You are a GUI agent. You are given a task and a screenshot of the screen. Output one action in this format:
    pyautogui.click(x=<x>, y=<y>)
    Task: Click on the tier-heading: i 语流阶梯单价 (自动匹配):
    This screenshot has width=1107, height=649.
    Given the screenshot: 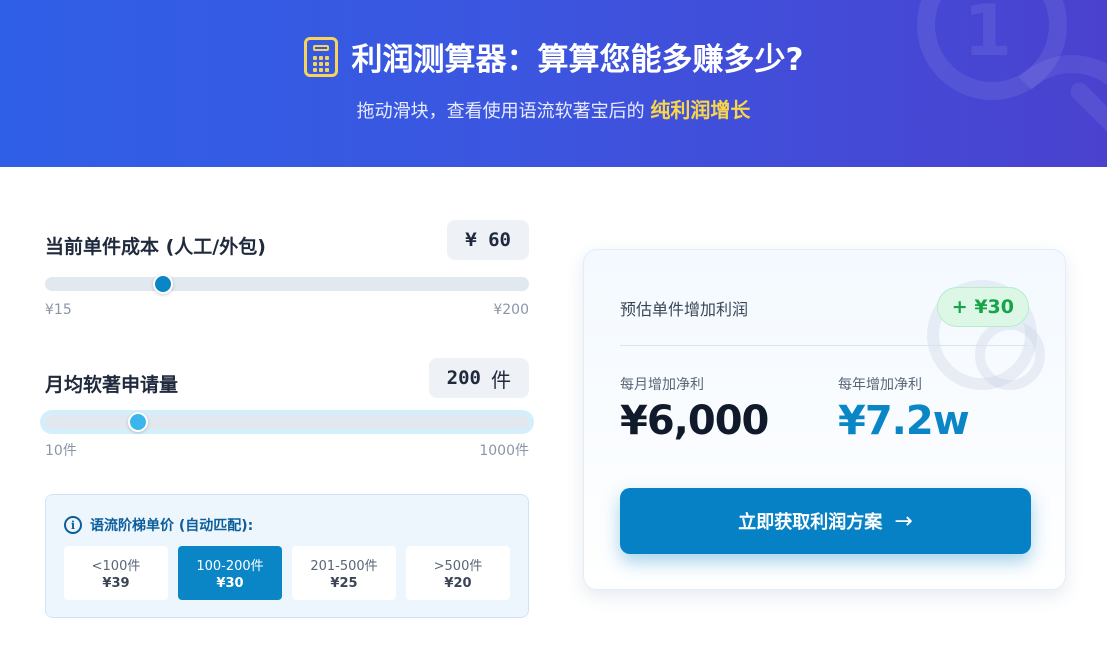 What is the action you would take?
    pyautogui.click(x=158, y=525)
    